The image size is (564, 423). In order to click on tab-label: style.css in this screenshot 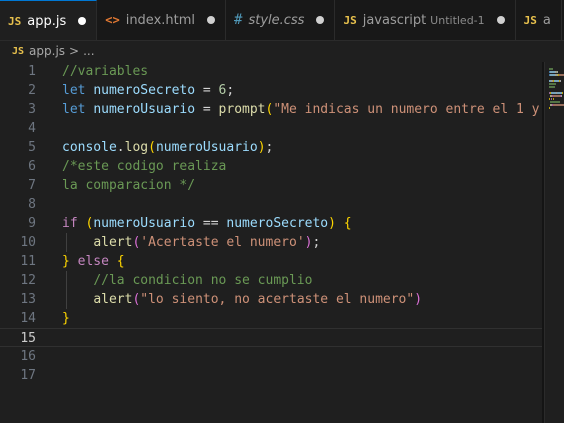, I will do `click(276, 20)`.